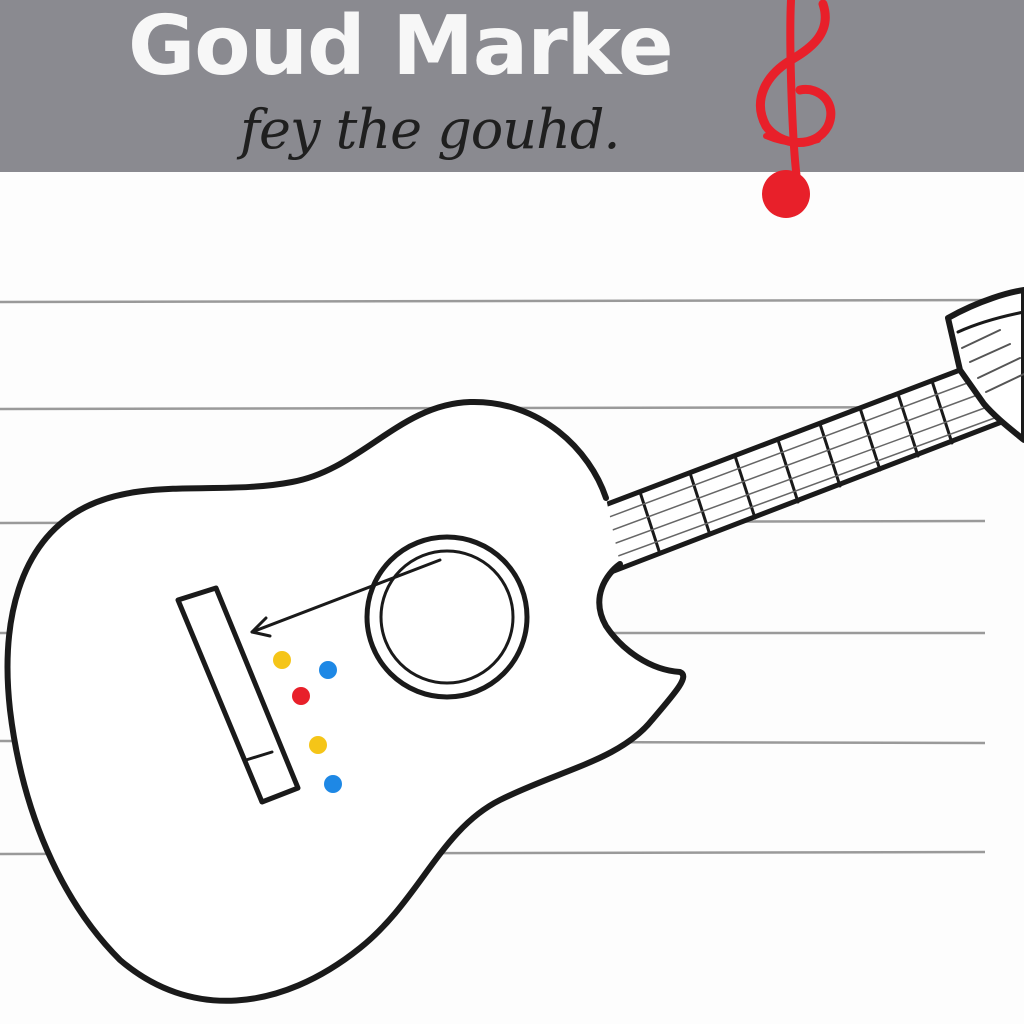 The image size is (1024, 1024). I want to click on staff-line, so click(512, 301).